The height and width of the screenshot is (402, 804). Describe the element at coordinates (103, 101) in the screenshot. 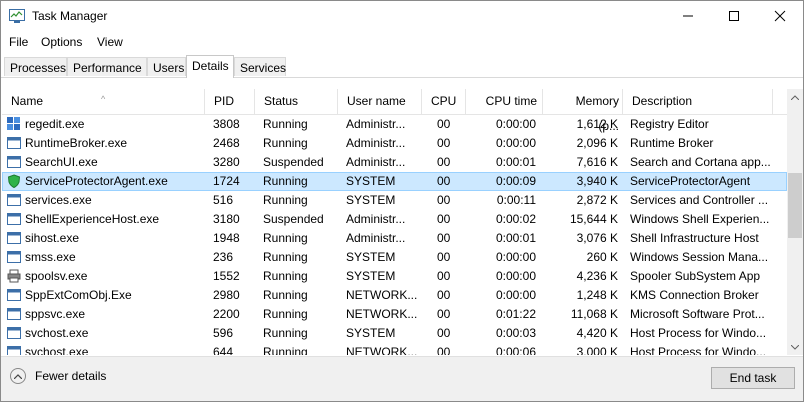

I see `column-header-name: Name ^` at that location.